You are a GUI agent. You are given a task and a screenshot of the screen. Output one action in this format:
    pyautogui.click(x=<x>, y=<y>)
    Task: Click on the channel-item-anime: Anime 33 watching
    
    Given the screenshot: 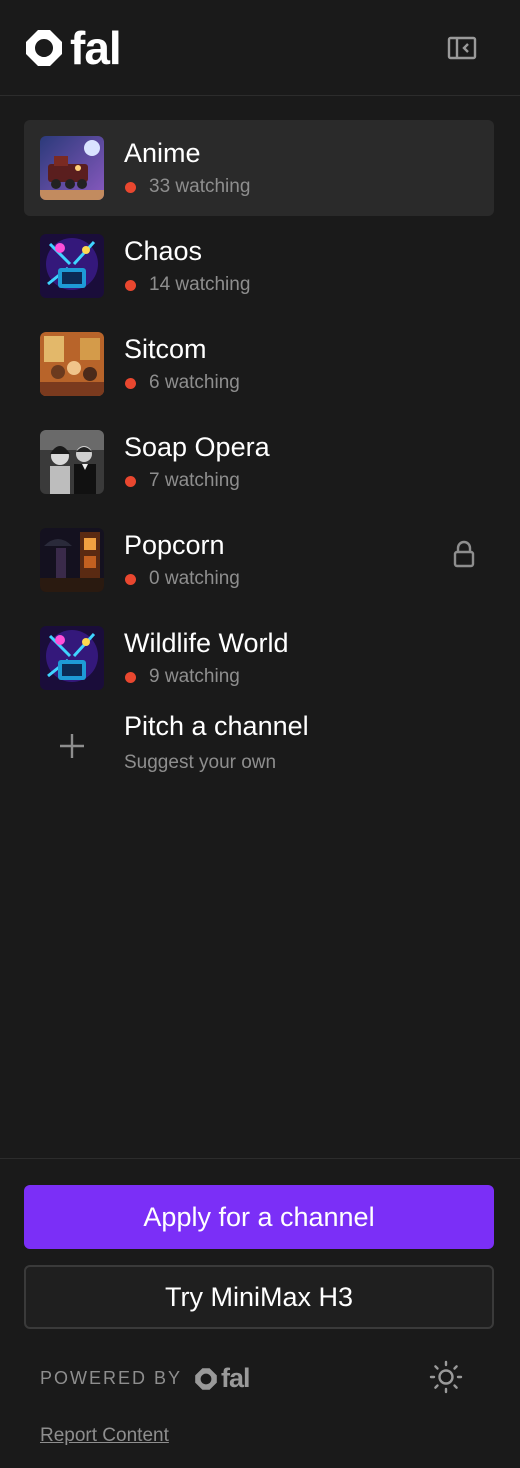 What is the action you would take?
    pyautogui.click(x=259, y=168)
    